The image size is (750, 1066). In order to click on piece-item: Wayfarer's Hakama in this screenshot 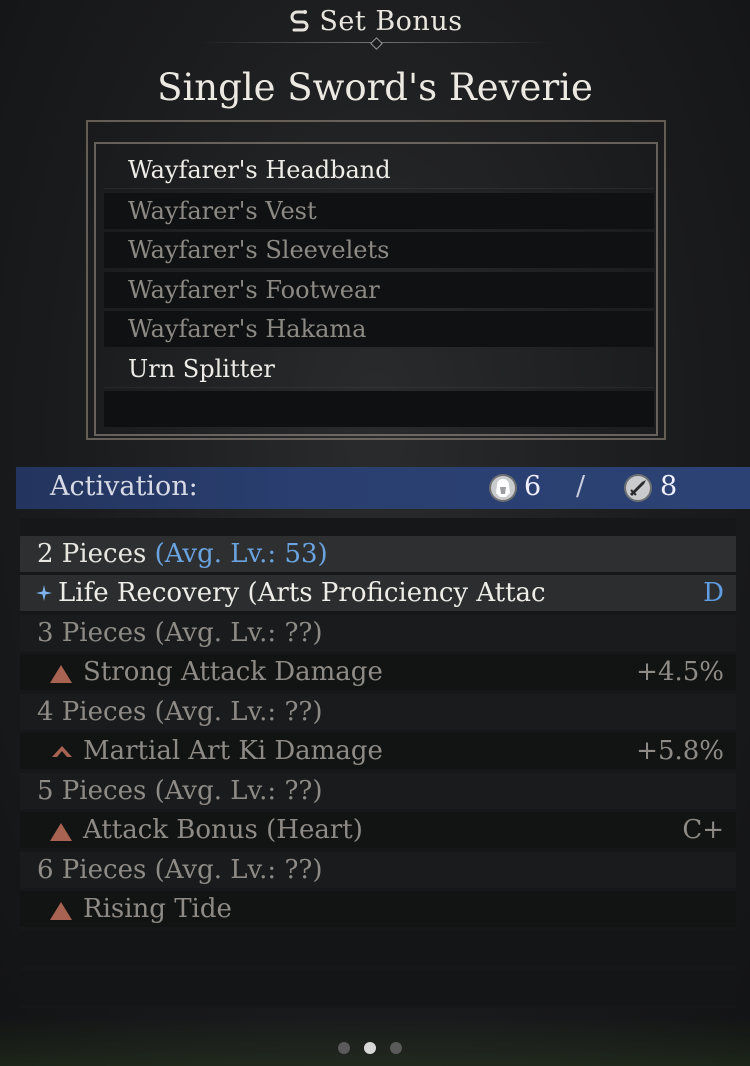, I will do `click(379, 329)`.